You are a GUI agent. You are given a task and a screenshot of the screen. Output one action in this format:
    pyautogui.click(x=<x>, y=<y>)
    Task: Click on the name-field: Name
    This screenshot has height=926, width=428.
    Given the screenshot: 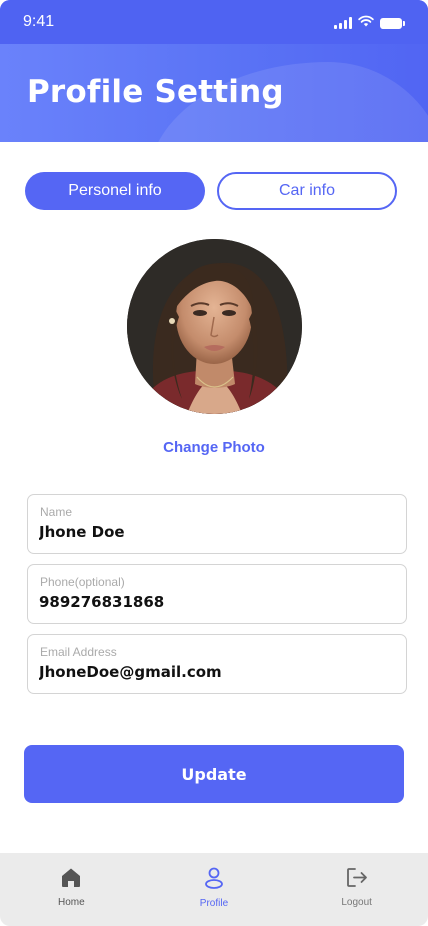 What is the action you would take?
    pyautogui.click(x=217, y=524)
    